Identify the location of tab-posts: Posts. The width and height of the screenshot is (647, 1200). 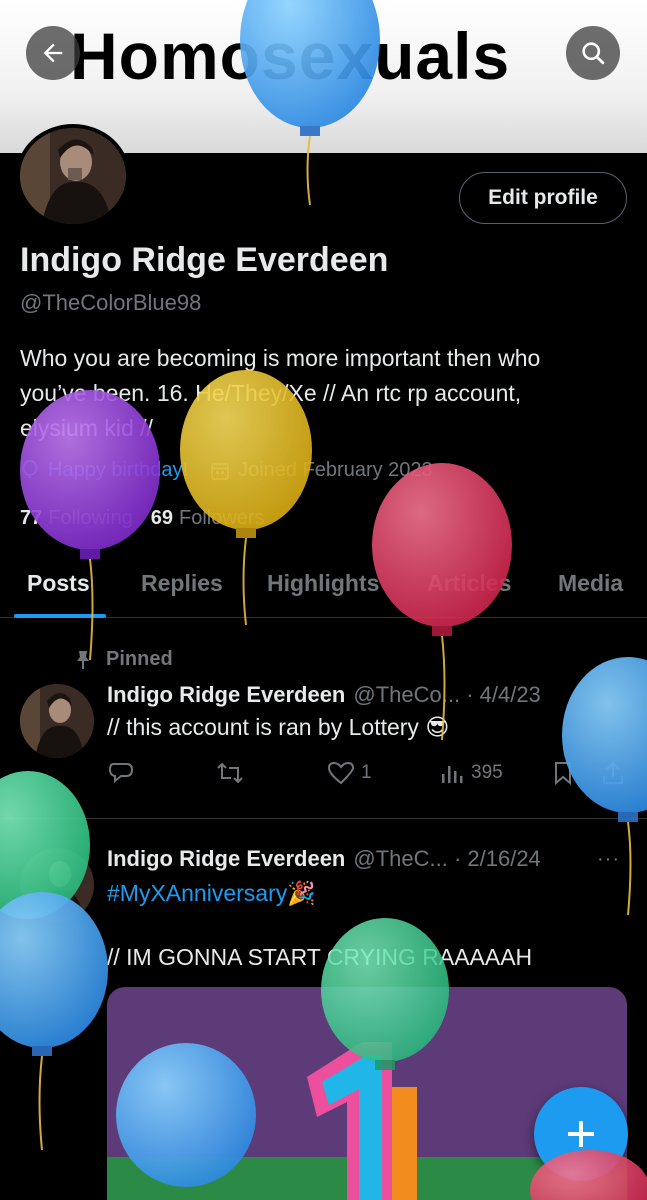
(60, 583).